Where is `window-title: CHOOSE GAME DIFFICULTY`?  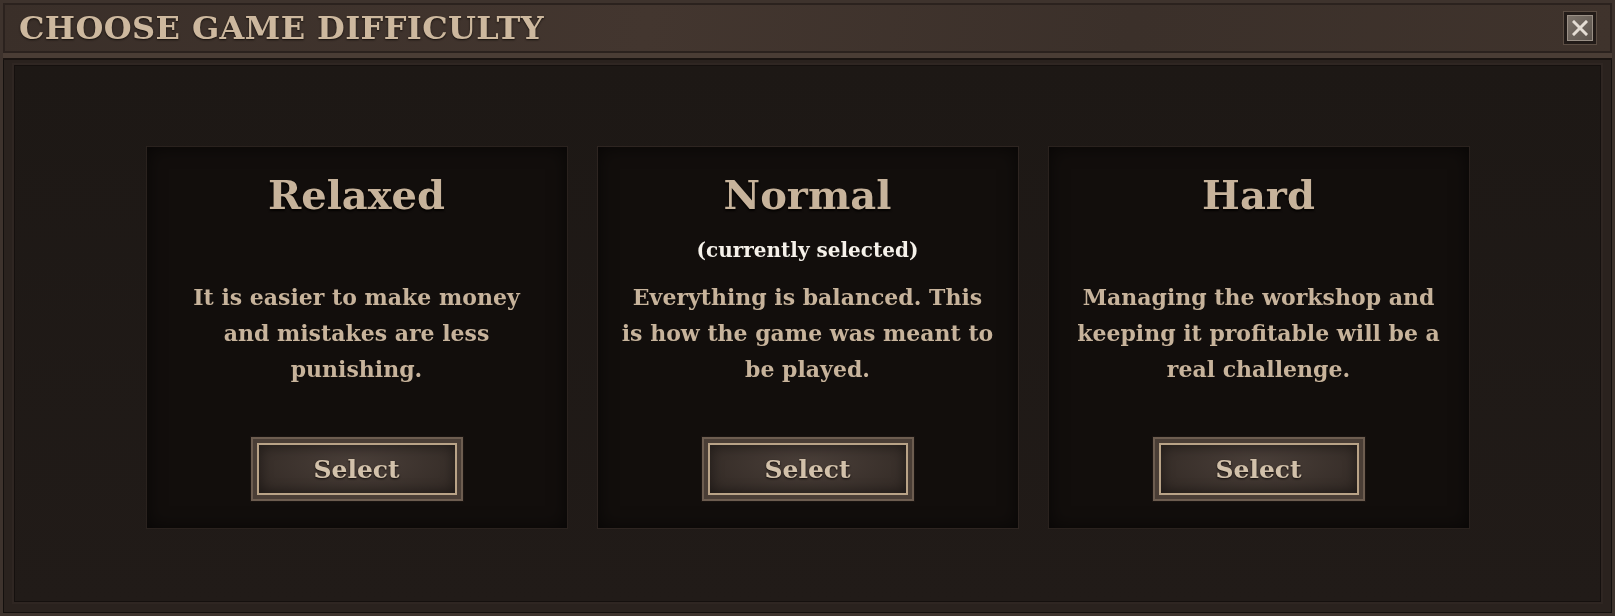 window-title: CHOOSE GAME DIFFICULTY is located at coordinates (282, 28).